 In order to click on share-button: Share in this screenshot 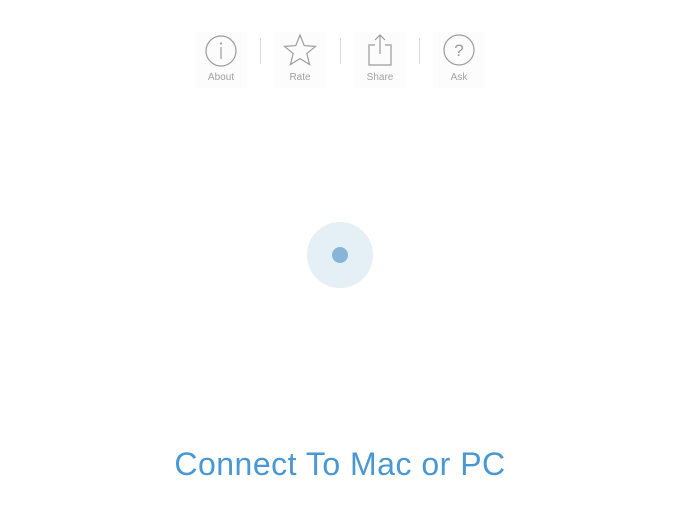, I will do `click(380, 60)`.